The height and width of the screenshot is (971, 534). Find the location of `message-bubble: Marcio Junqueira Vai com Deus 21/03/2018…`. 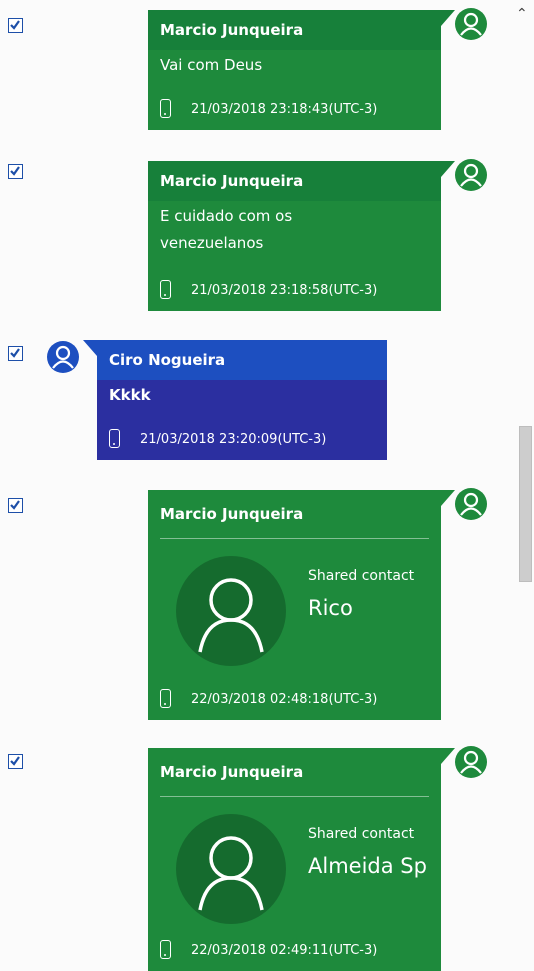

message-bubble: Marcio Junqueira Vai com Deus 21/03/2018… is located at coordinates (294, 70).